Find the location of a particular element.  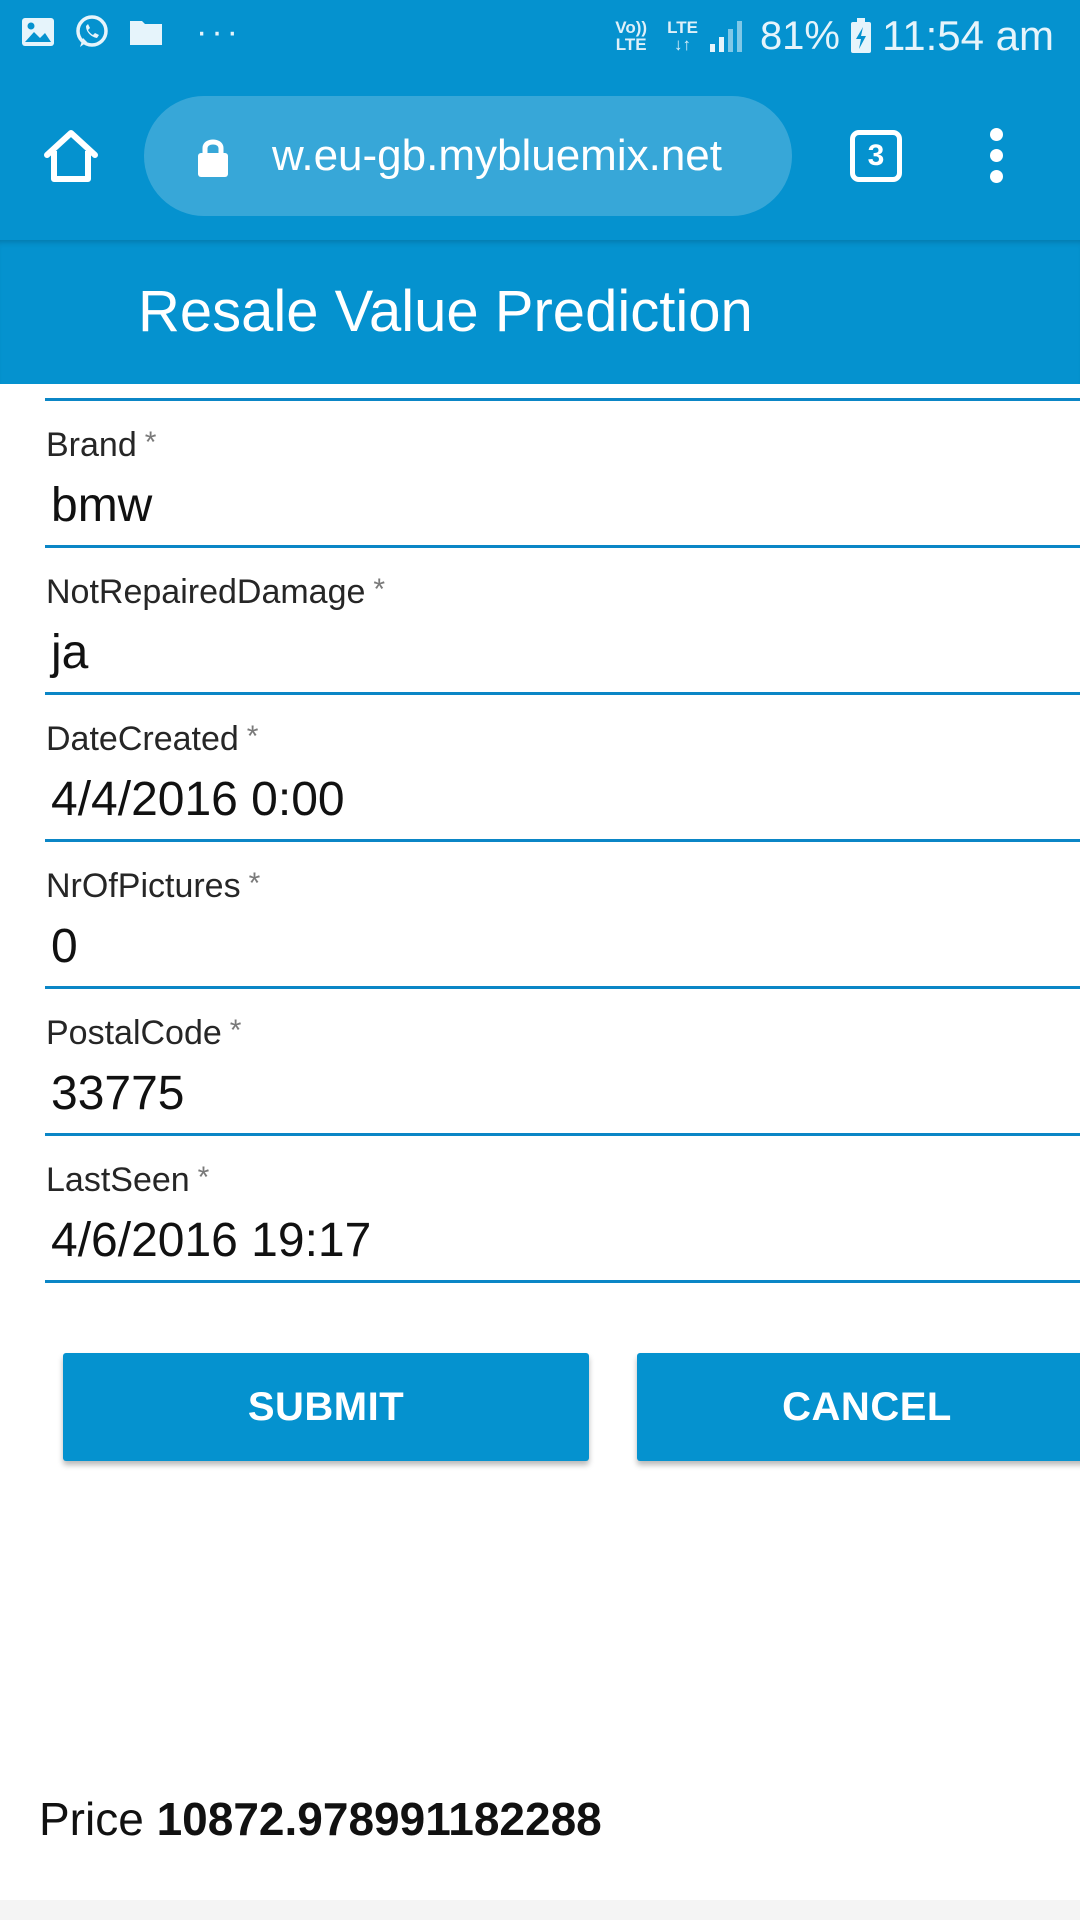

bottom-edge is located at coordinates (540, 1910).